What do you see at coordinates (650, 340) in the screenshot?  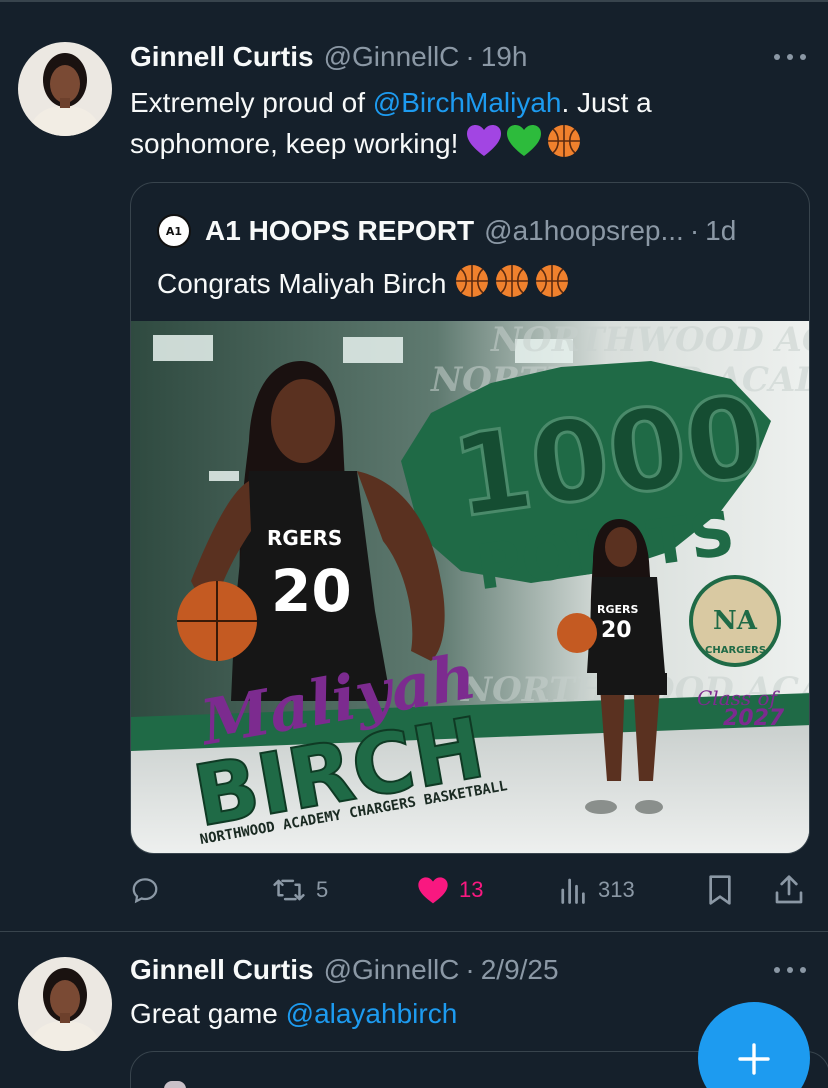 I see `graphic-bg-text: NORTHWOOD ACADEMY CHARGERS` at bounding box center [650, 340].